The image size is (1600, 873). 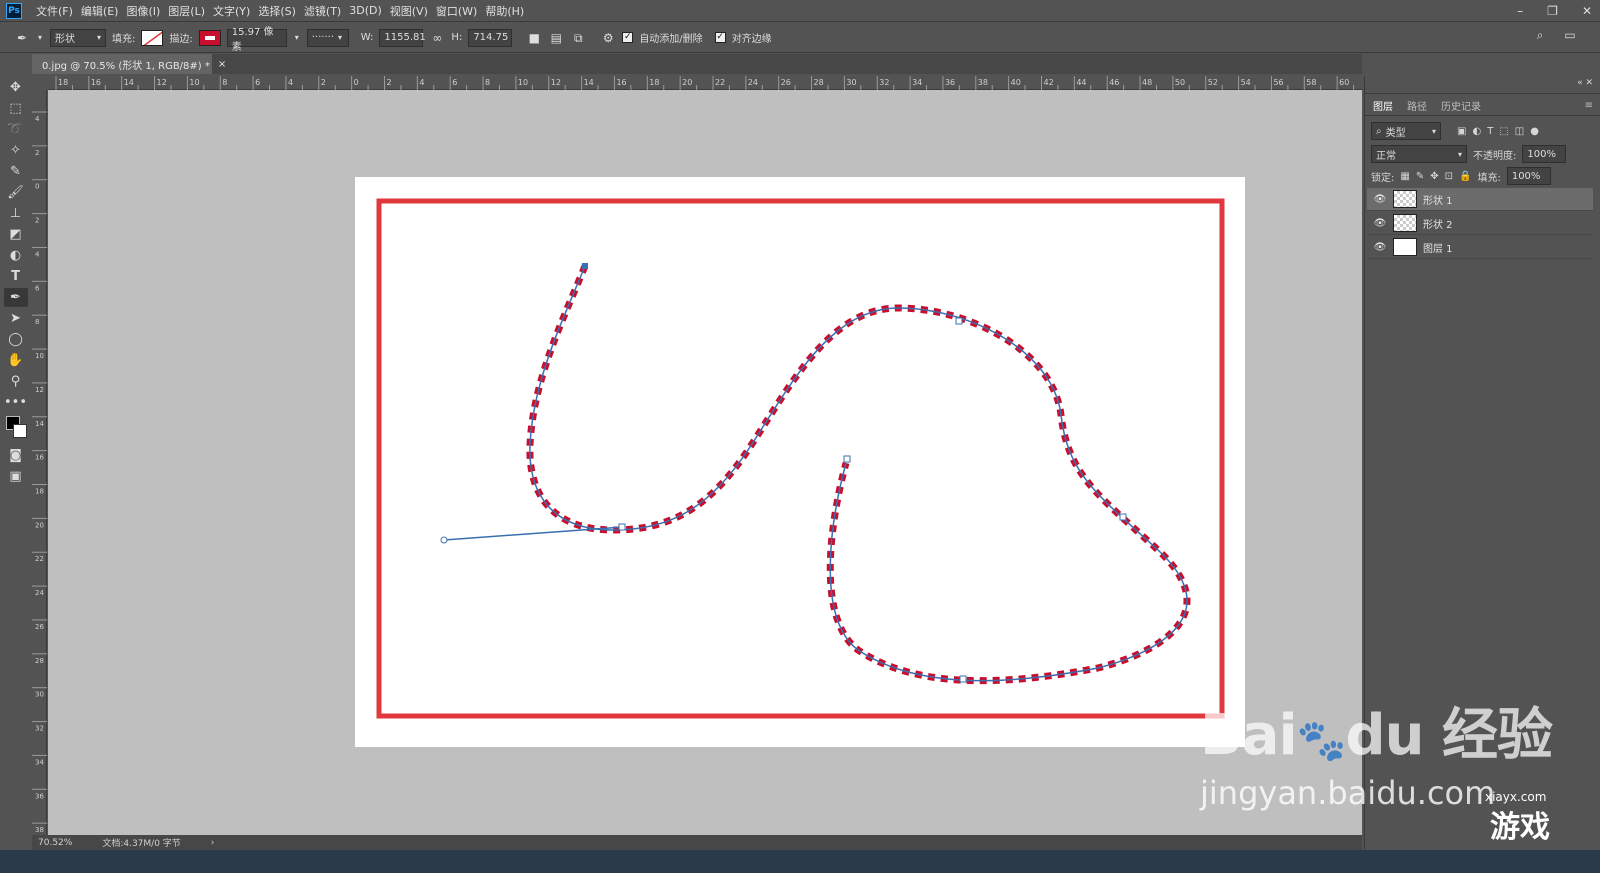 I want to click on background-color-swatch, so click(x=19, y=431).